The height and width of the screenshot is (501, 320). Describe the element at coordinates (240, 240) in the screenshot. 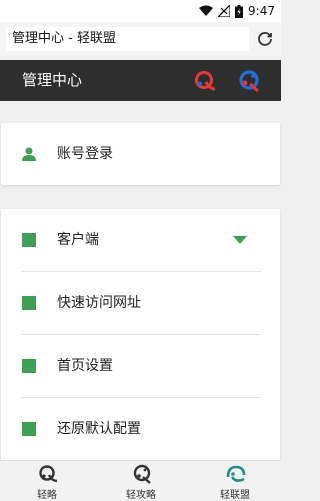

I see `chevron-down-icon` at that location.